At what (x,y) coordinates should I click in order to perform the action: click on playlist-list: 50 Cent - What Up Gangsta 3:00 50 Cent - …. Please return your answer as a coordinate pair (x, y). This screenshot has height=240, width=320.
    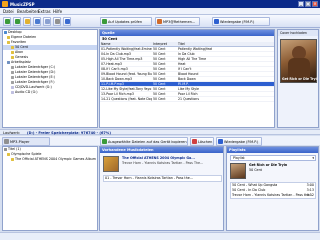
    Looking at the image, I should click on (273, 190).